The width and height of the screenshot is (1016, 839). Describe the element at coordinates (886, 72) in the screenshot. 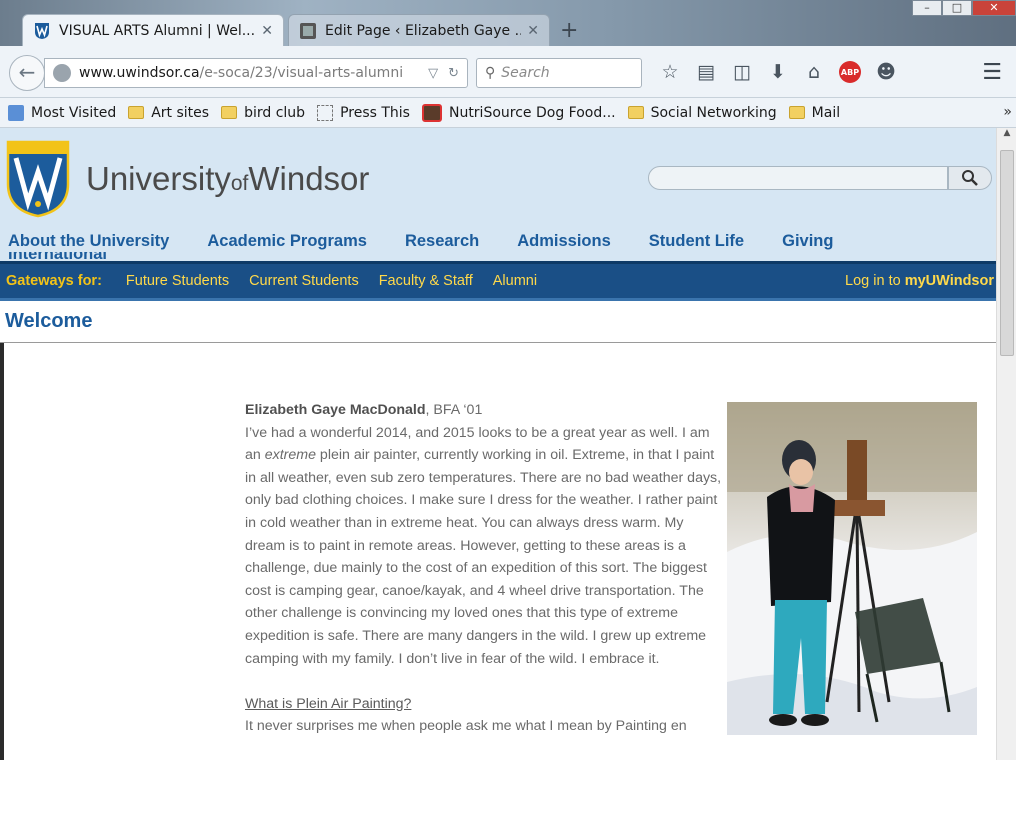

I see `chat-icon: ☻` at that location.